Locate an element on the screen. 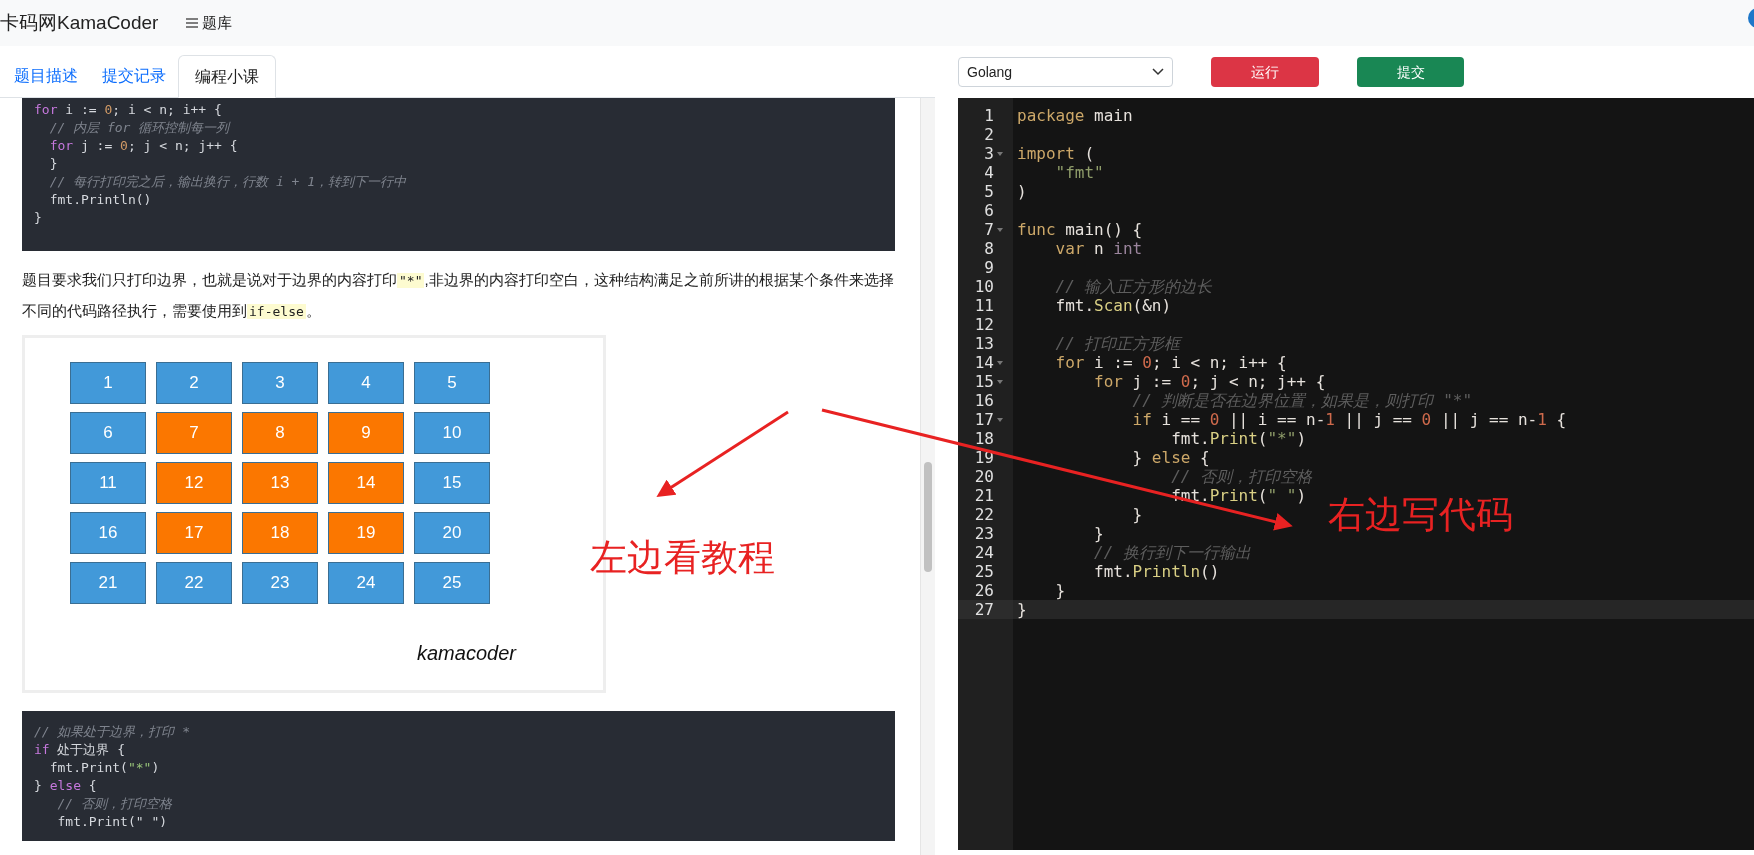 The width and height of the screenshot is (1754, 855). number-tile: 4 is located at coordinates (366, 383).